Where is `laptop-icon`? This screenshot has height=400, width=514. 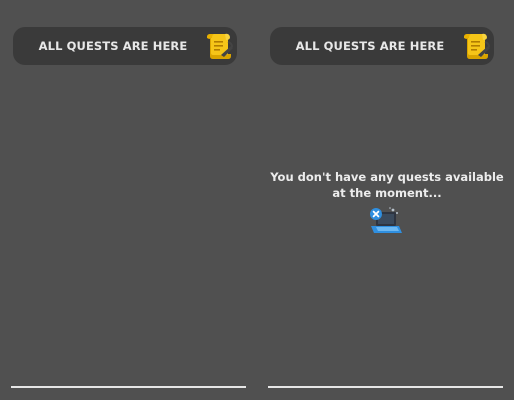 laptop-icon is located at coordinates (386, 220).